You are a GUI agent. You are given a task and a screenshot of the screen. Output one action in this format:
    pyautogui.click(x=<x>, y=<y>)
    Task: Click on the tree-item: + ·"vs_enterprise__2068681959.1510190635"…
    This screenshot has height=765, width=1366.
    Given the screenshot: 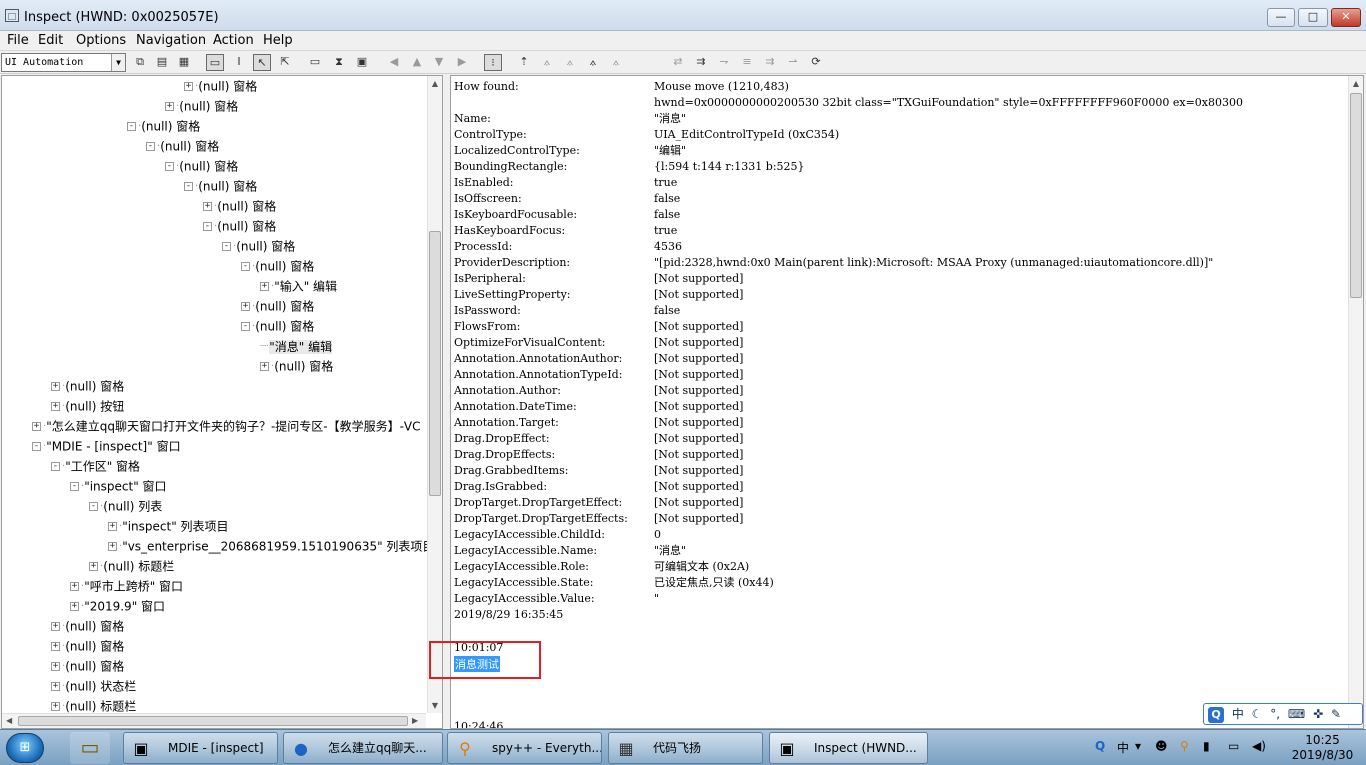 What is the action you would take?
    pyautogui.click(x=271, y=546)
    